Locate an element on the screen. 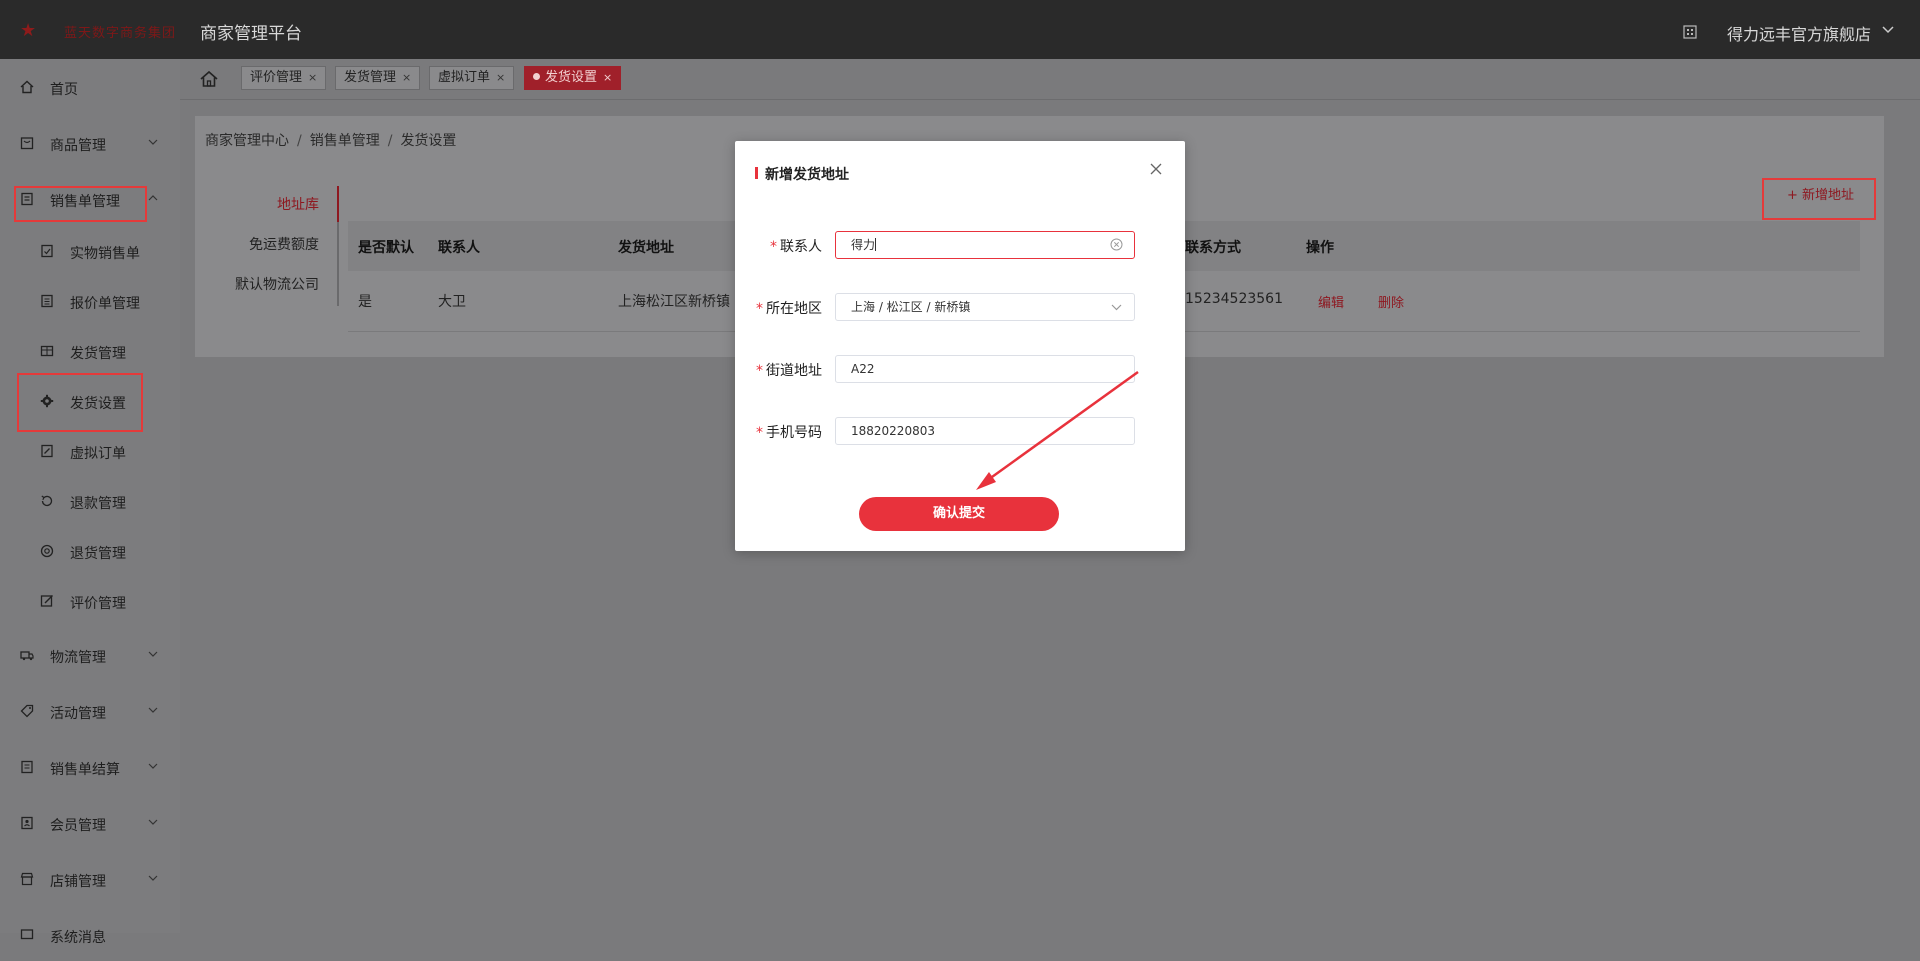  brand-logo: ★ 蓝天数字商务集团 is located at coordinates (100, 30).